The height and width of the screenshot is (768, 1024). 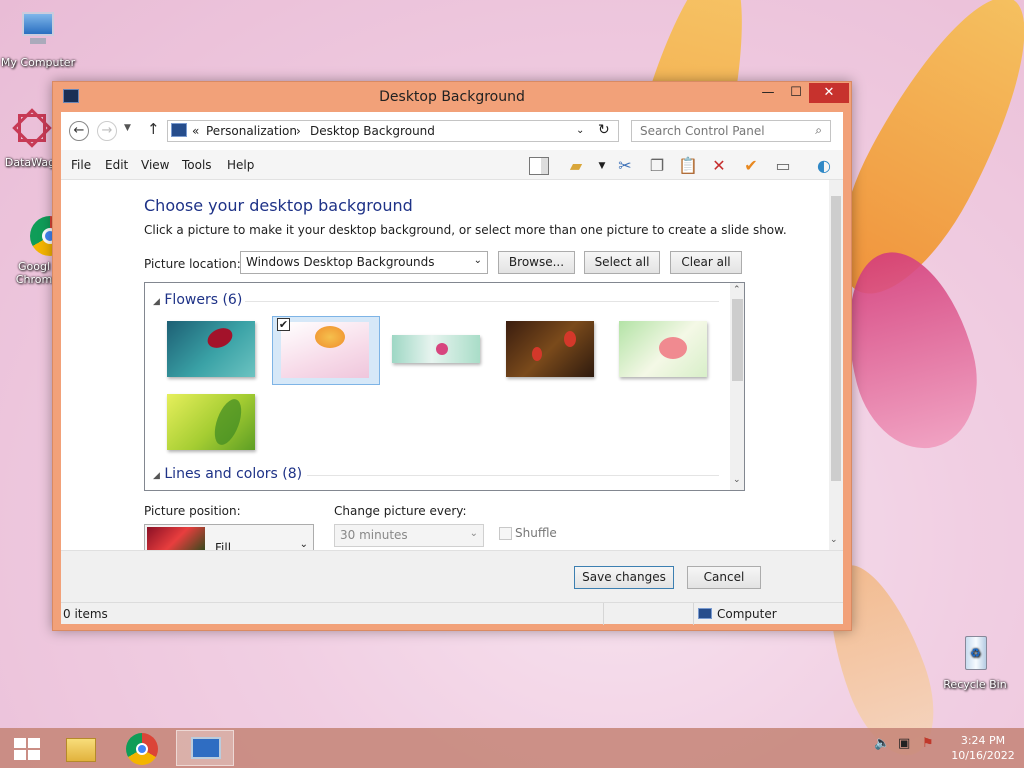 What do you see at coordinates (602, 166) in the screenshot?
I see `folder-options-dropdown-icon: ▼` at bounding box center [602, 166].